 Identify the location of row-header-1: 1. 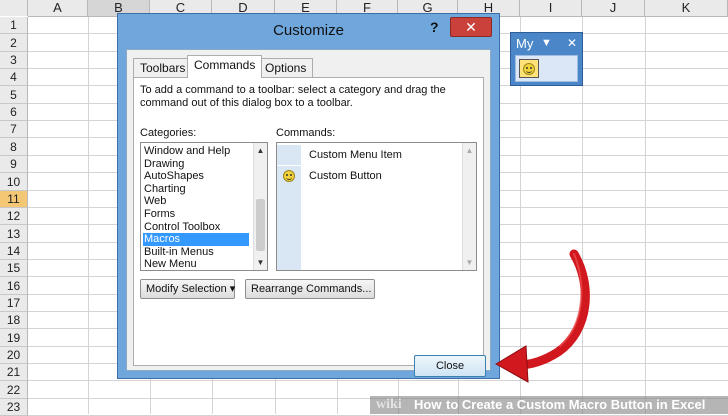
(14, 25).